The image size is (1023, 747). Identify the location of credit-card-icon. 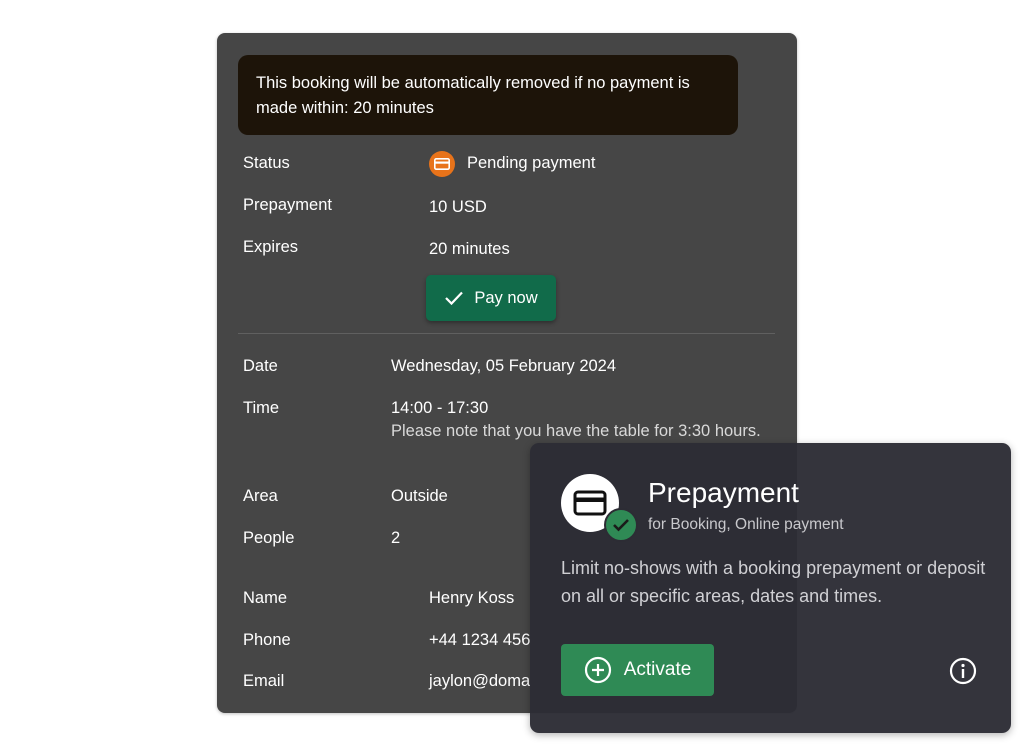
(442, 164).